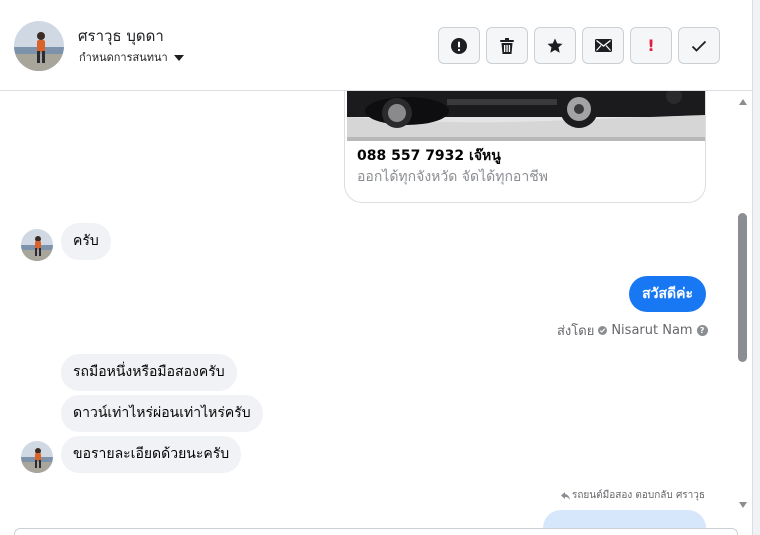  Describe the element at coordinates (452, 177) in the screenshot. I see `ad-card-subtitle: ออกได้ทุกจังหวัด จัดได้ทุกอาชีพ` at that location.